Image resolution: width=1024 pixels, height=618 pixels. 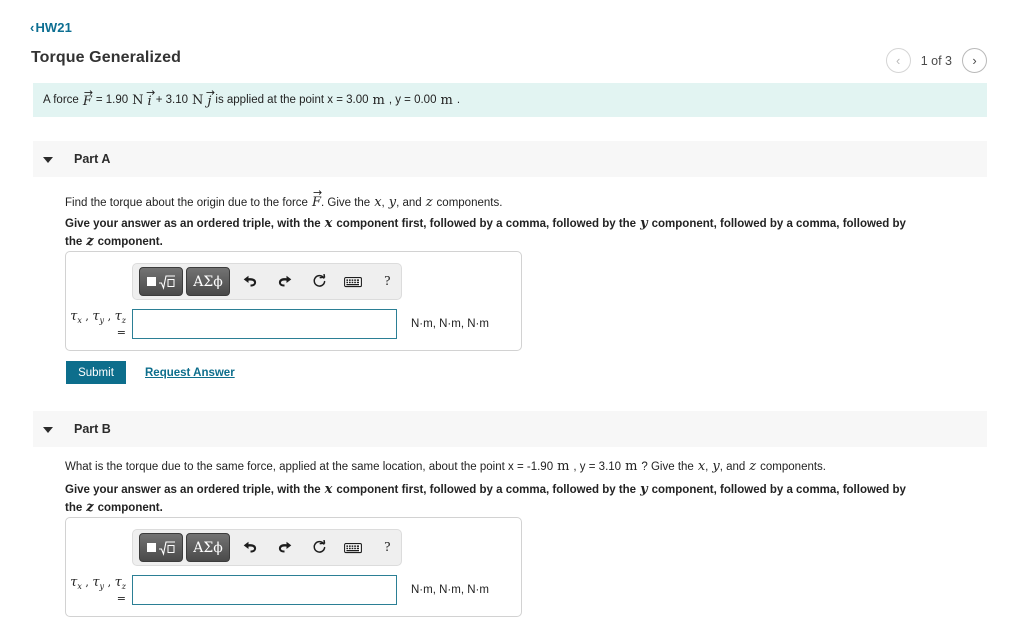 What do you see at coordinates (597, 467) in the screenshot?
I see `pb-q-mid: , y = 3.10` at bounding box center [597, 467].